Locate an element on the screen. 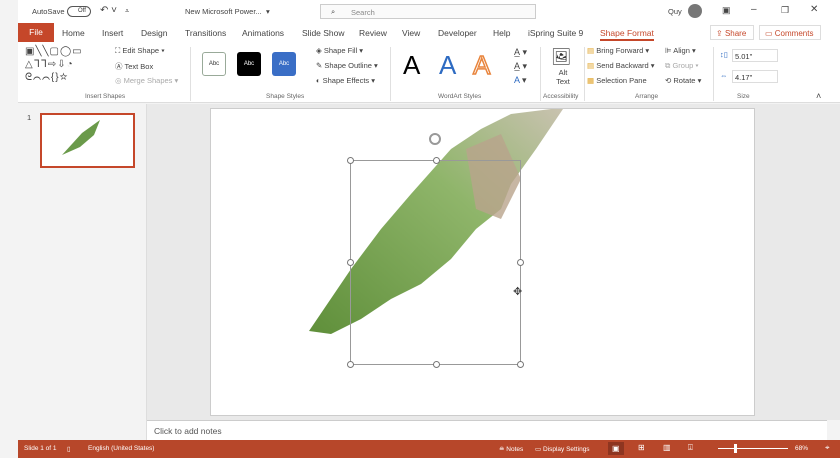 The width and height of the screenshot is (840, 458). align-label: Align is located at coordinates (681, 50).